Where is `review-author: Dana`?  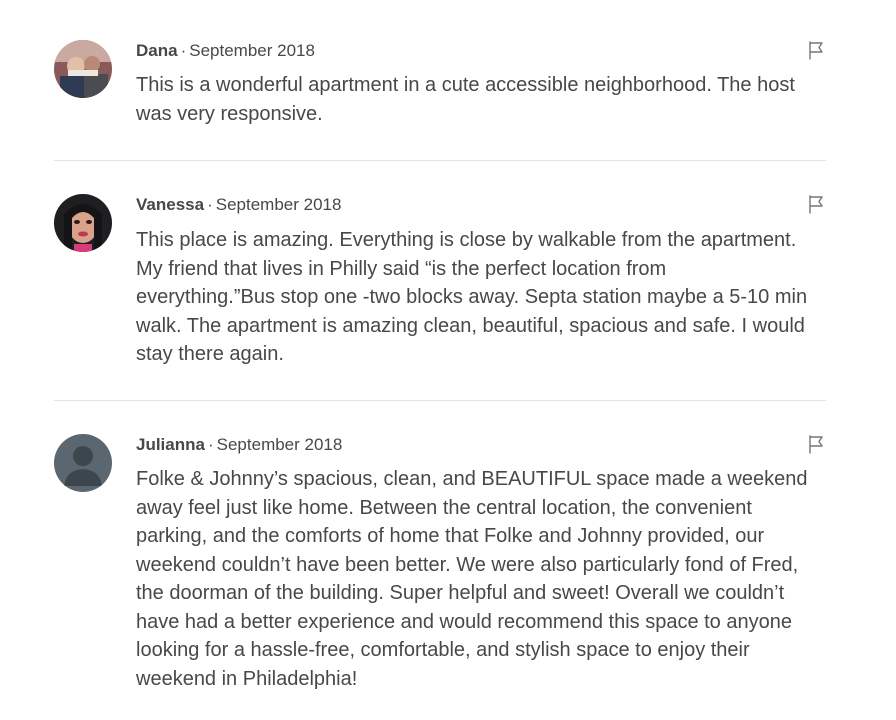
review-author: Dana is located at coordinates (157, 50).